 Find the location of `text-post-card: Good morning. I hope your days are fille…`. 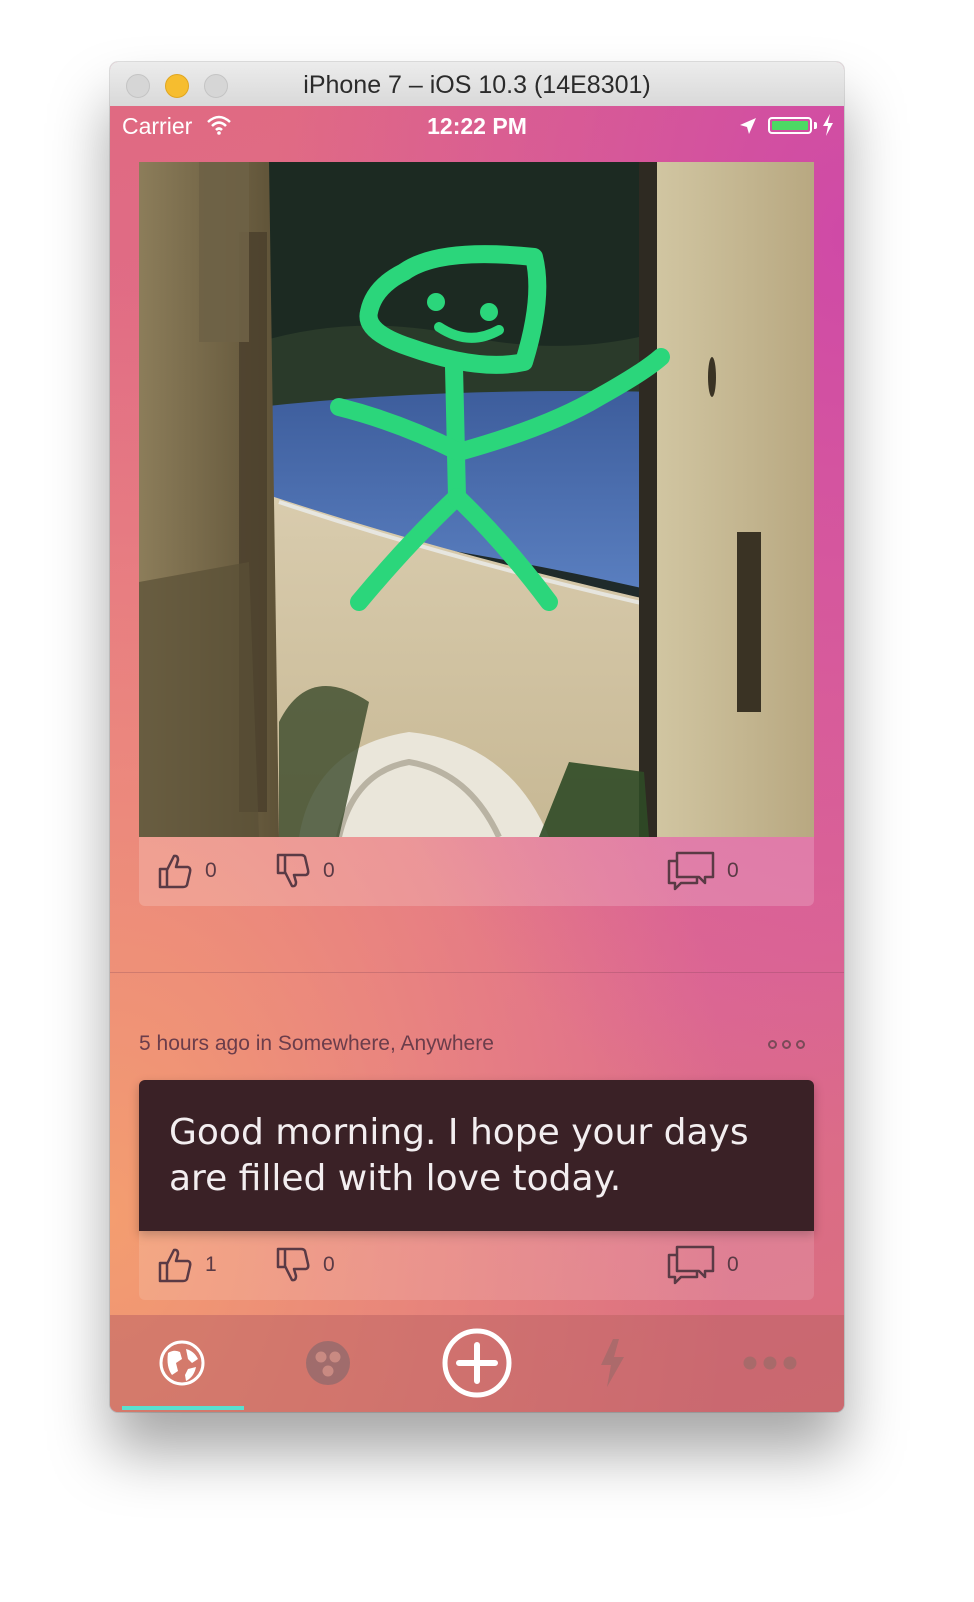

text-post-card: Good morning. I hope your days are fille… is located at coordinates (476, 1155).